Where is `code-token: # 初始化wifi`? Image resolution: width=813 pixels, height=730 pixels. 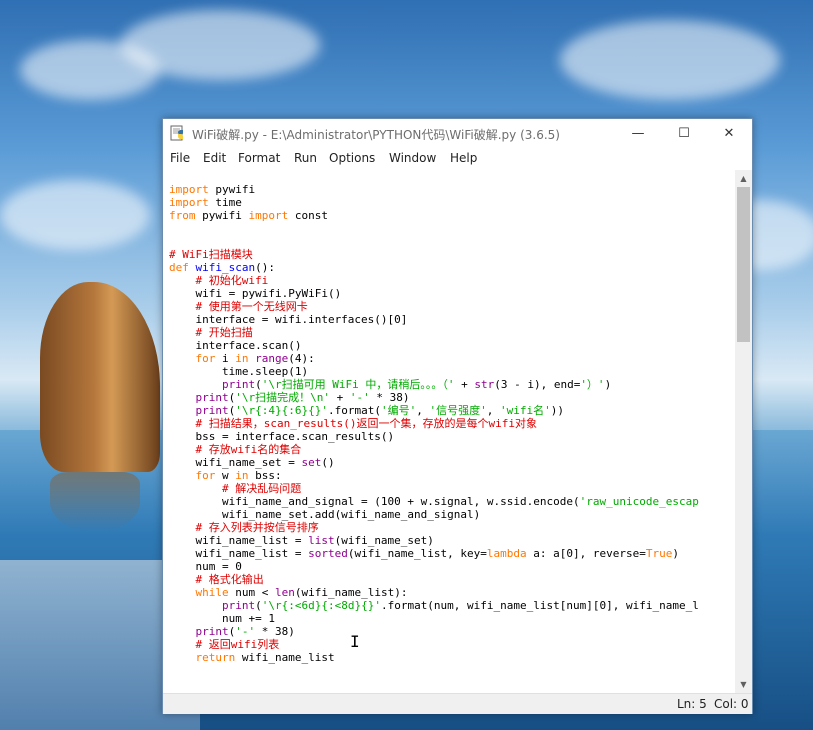 code-token: # 初始化wifi is located at coordinates (232, 280).